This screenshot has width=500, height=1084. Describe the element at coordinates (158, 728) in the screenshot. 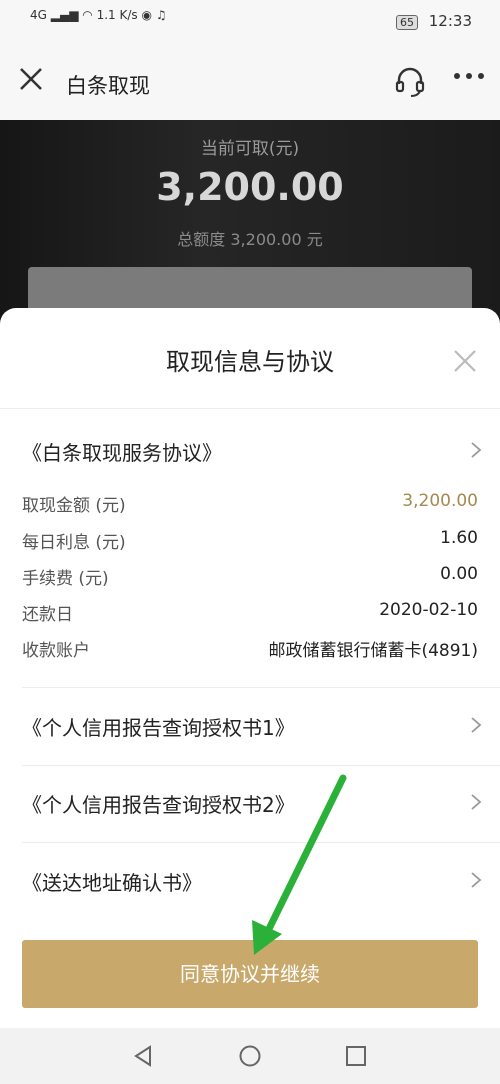

I see `agreement-label: 《个人信用报告查询授权书1》` at that location.